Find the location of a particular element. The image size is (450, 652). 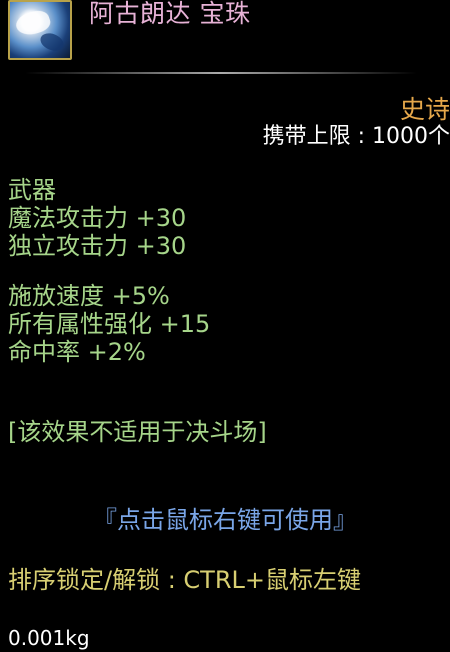

item-title: 阿古朗达 宝珠 is located at coordinates (170, 14).